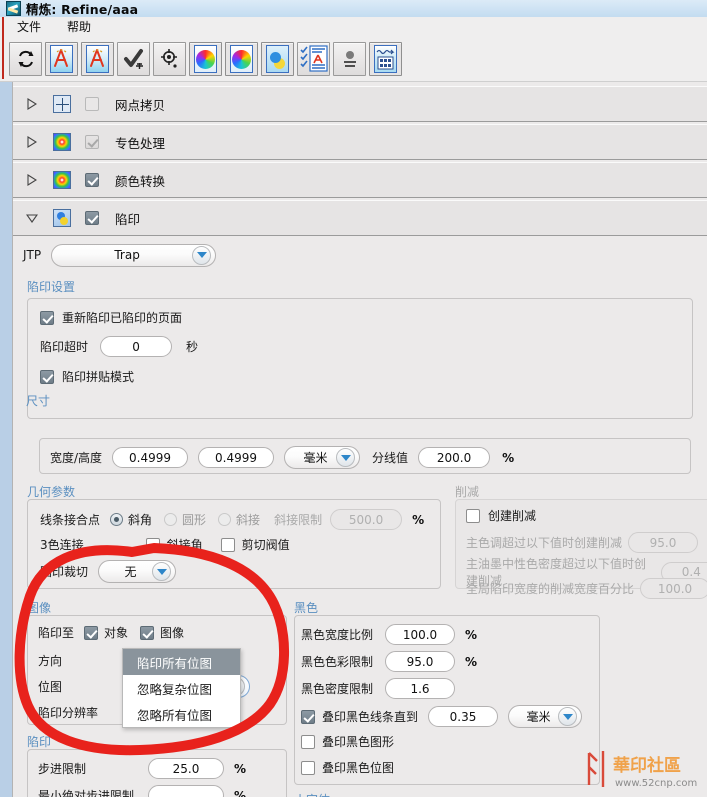 This screenshot has height=797, width=707. What do you see at coordinates (68, 713) in the screenshot?
I see `resolution-label: 陷印分辨率` at bounding box center [68, 713].